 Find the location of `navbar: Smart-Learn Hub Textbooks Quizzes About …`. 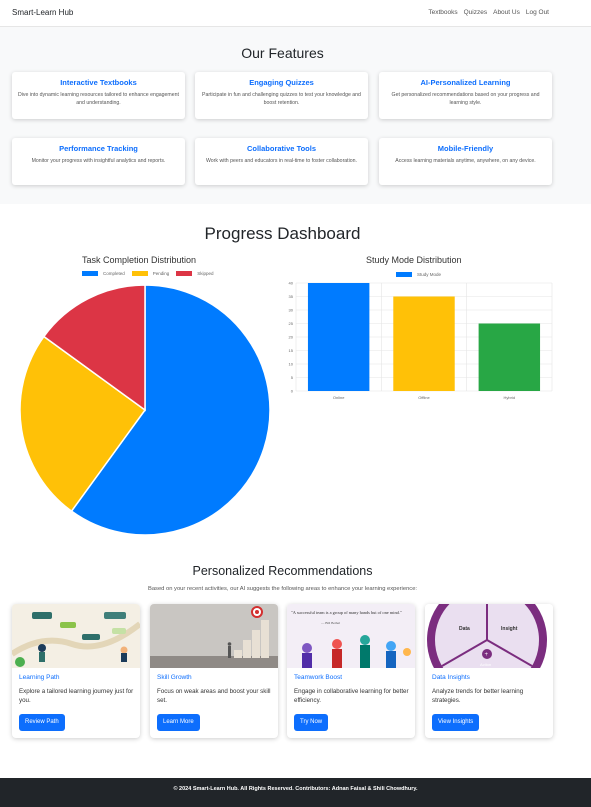

navbar: Smart-Learn Hub Textbooks Quizzes About … is located at coordinates (295, 13).